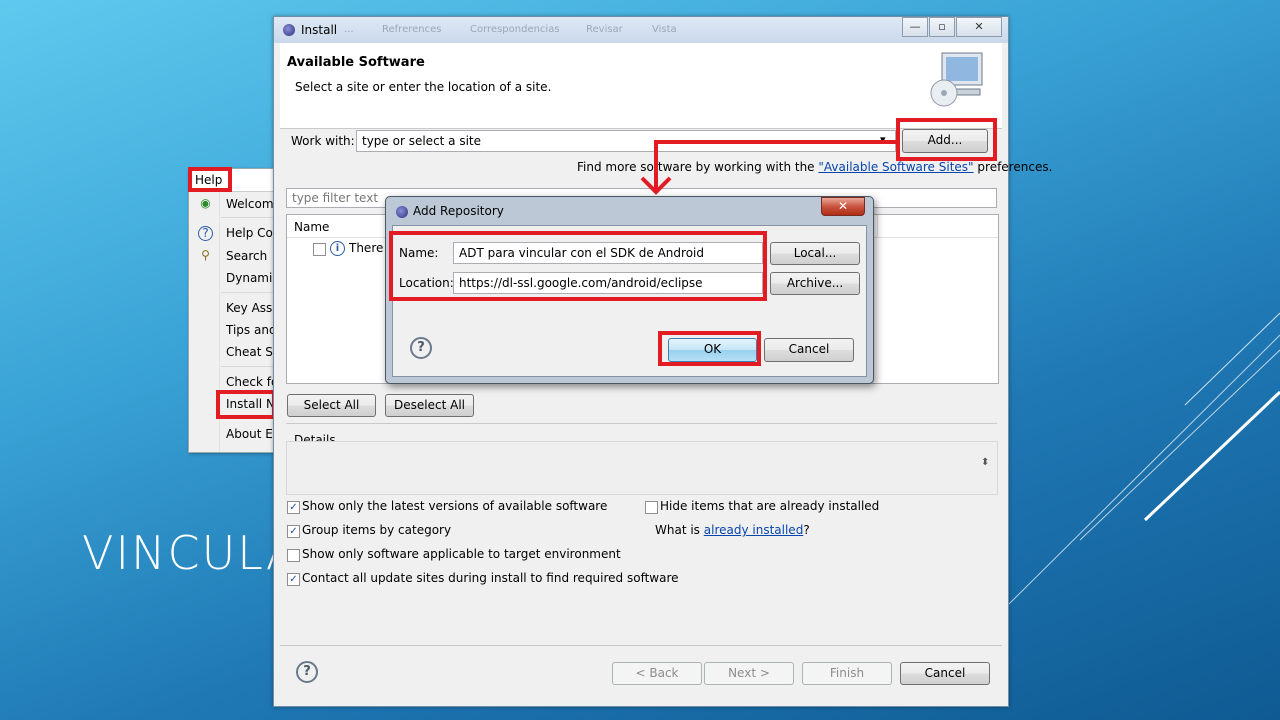 This screenshot has width=1280, height=720. What do you see at coordinates (770, 506) in the screenshot?
I see `hide-installed-label: Hide items that are already installed` at bounding box center [770, 506].